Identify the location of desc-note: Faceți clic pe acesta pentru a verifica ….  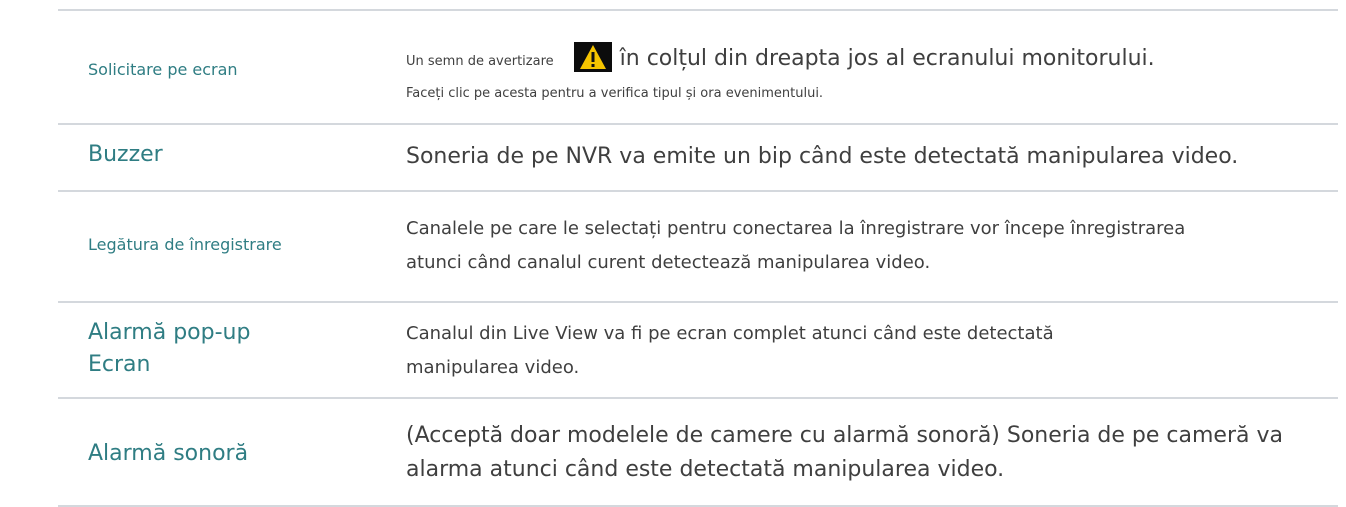
(615, 93).